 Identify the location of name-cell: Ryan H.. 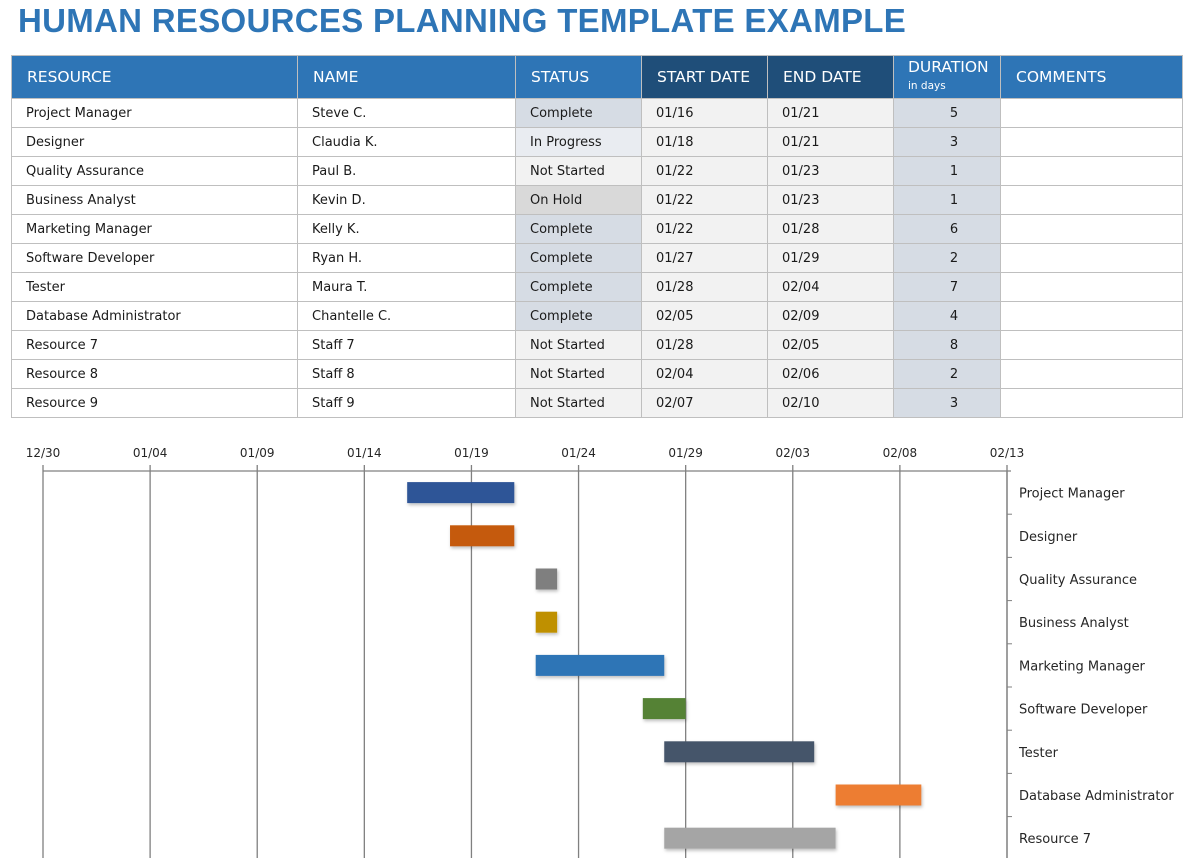
(406, 258).